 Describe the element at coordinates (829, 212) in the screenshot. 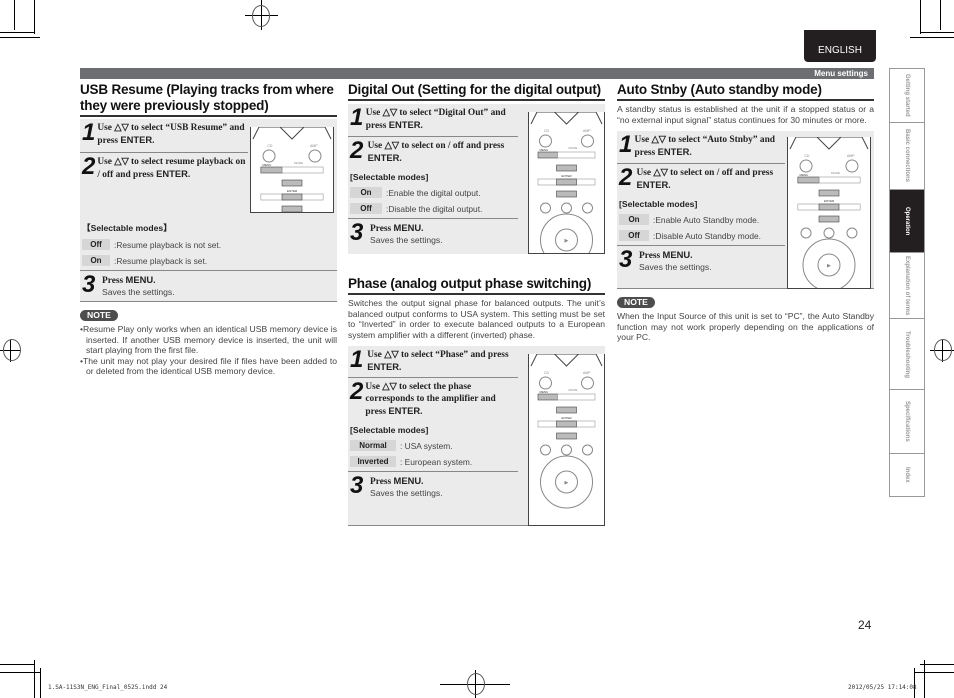

I see `remote-drawing: CD AMP MODE MENU ENTER ▶` at that location.